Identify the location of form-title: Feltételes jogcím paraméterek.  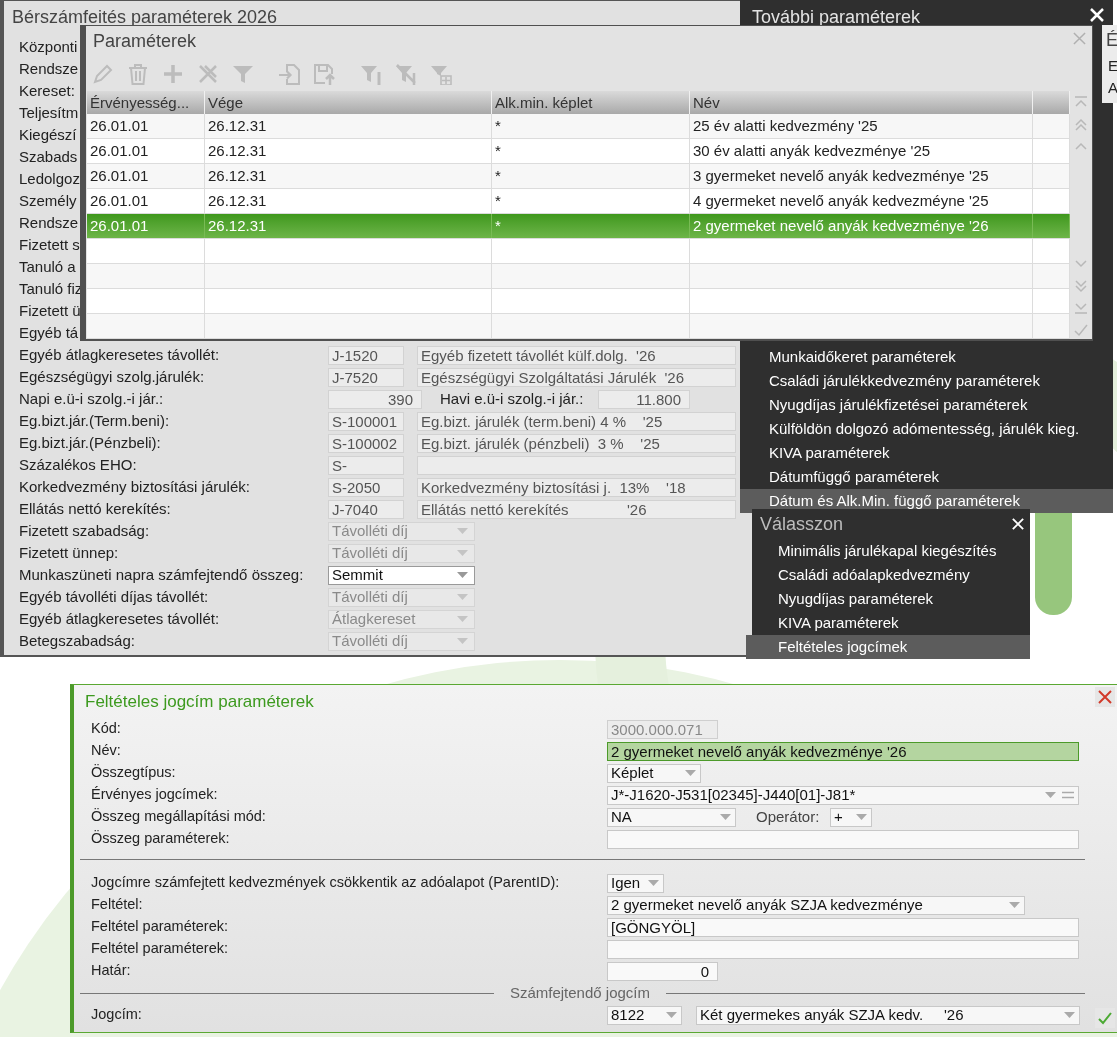
(199, 701).